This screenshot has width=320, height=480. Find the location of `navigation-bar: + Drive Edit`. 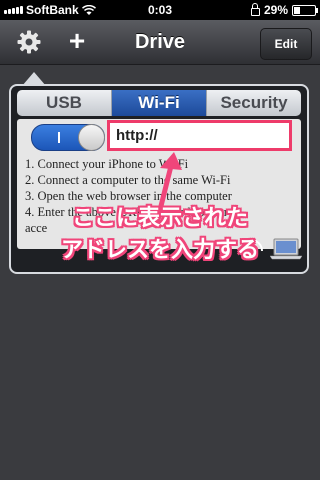

navigation-bar: + Drive Edit is located at coordinates (160, 42).